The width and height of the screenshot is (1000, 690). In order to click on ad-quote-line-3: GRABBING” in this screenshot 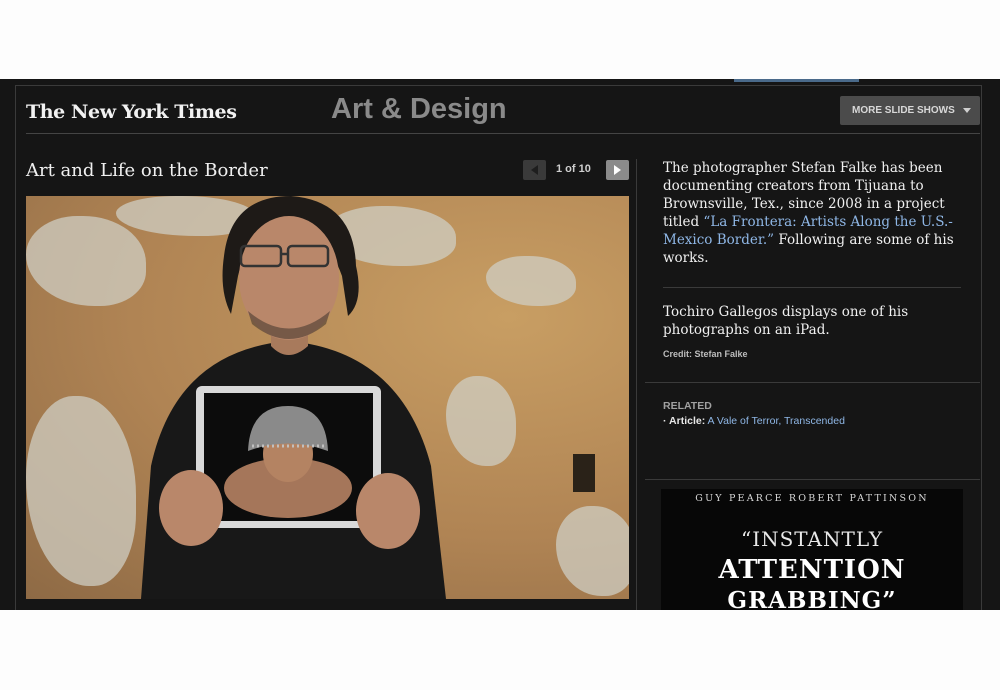, I will do `click(812, 598)`.